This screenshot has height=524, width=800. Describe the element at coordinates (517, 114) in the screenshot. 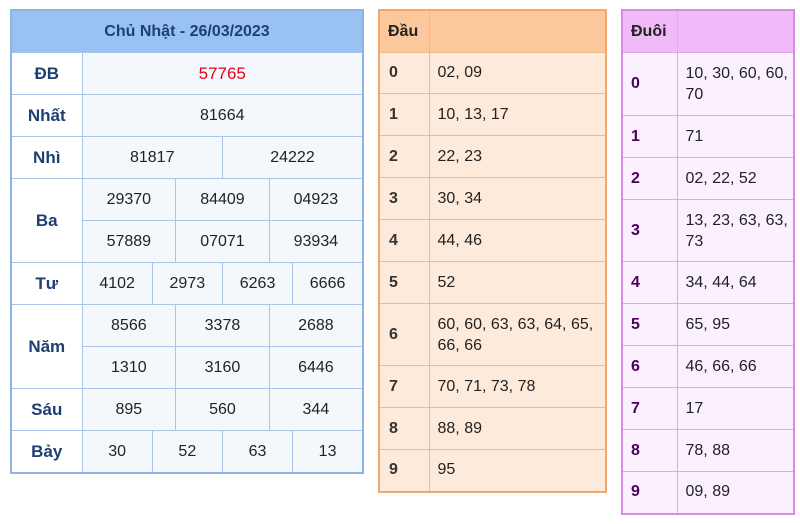

I see `dau-value: 10, 13, 17` at that location.